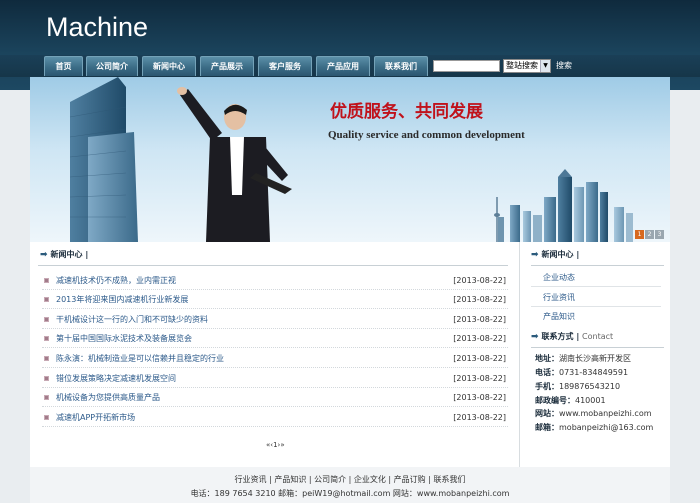  I want to click on footer-link-contact: 联系我们, so click(449, 479).